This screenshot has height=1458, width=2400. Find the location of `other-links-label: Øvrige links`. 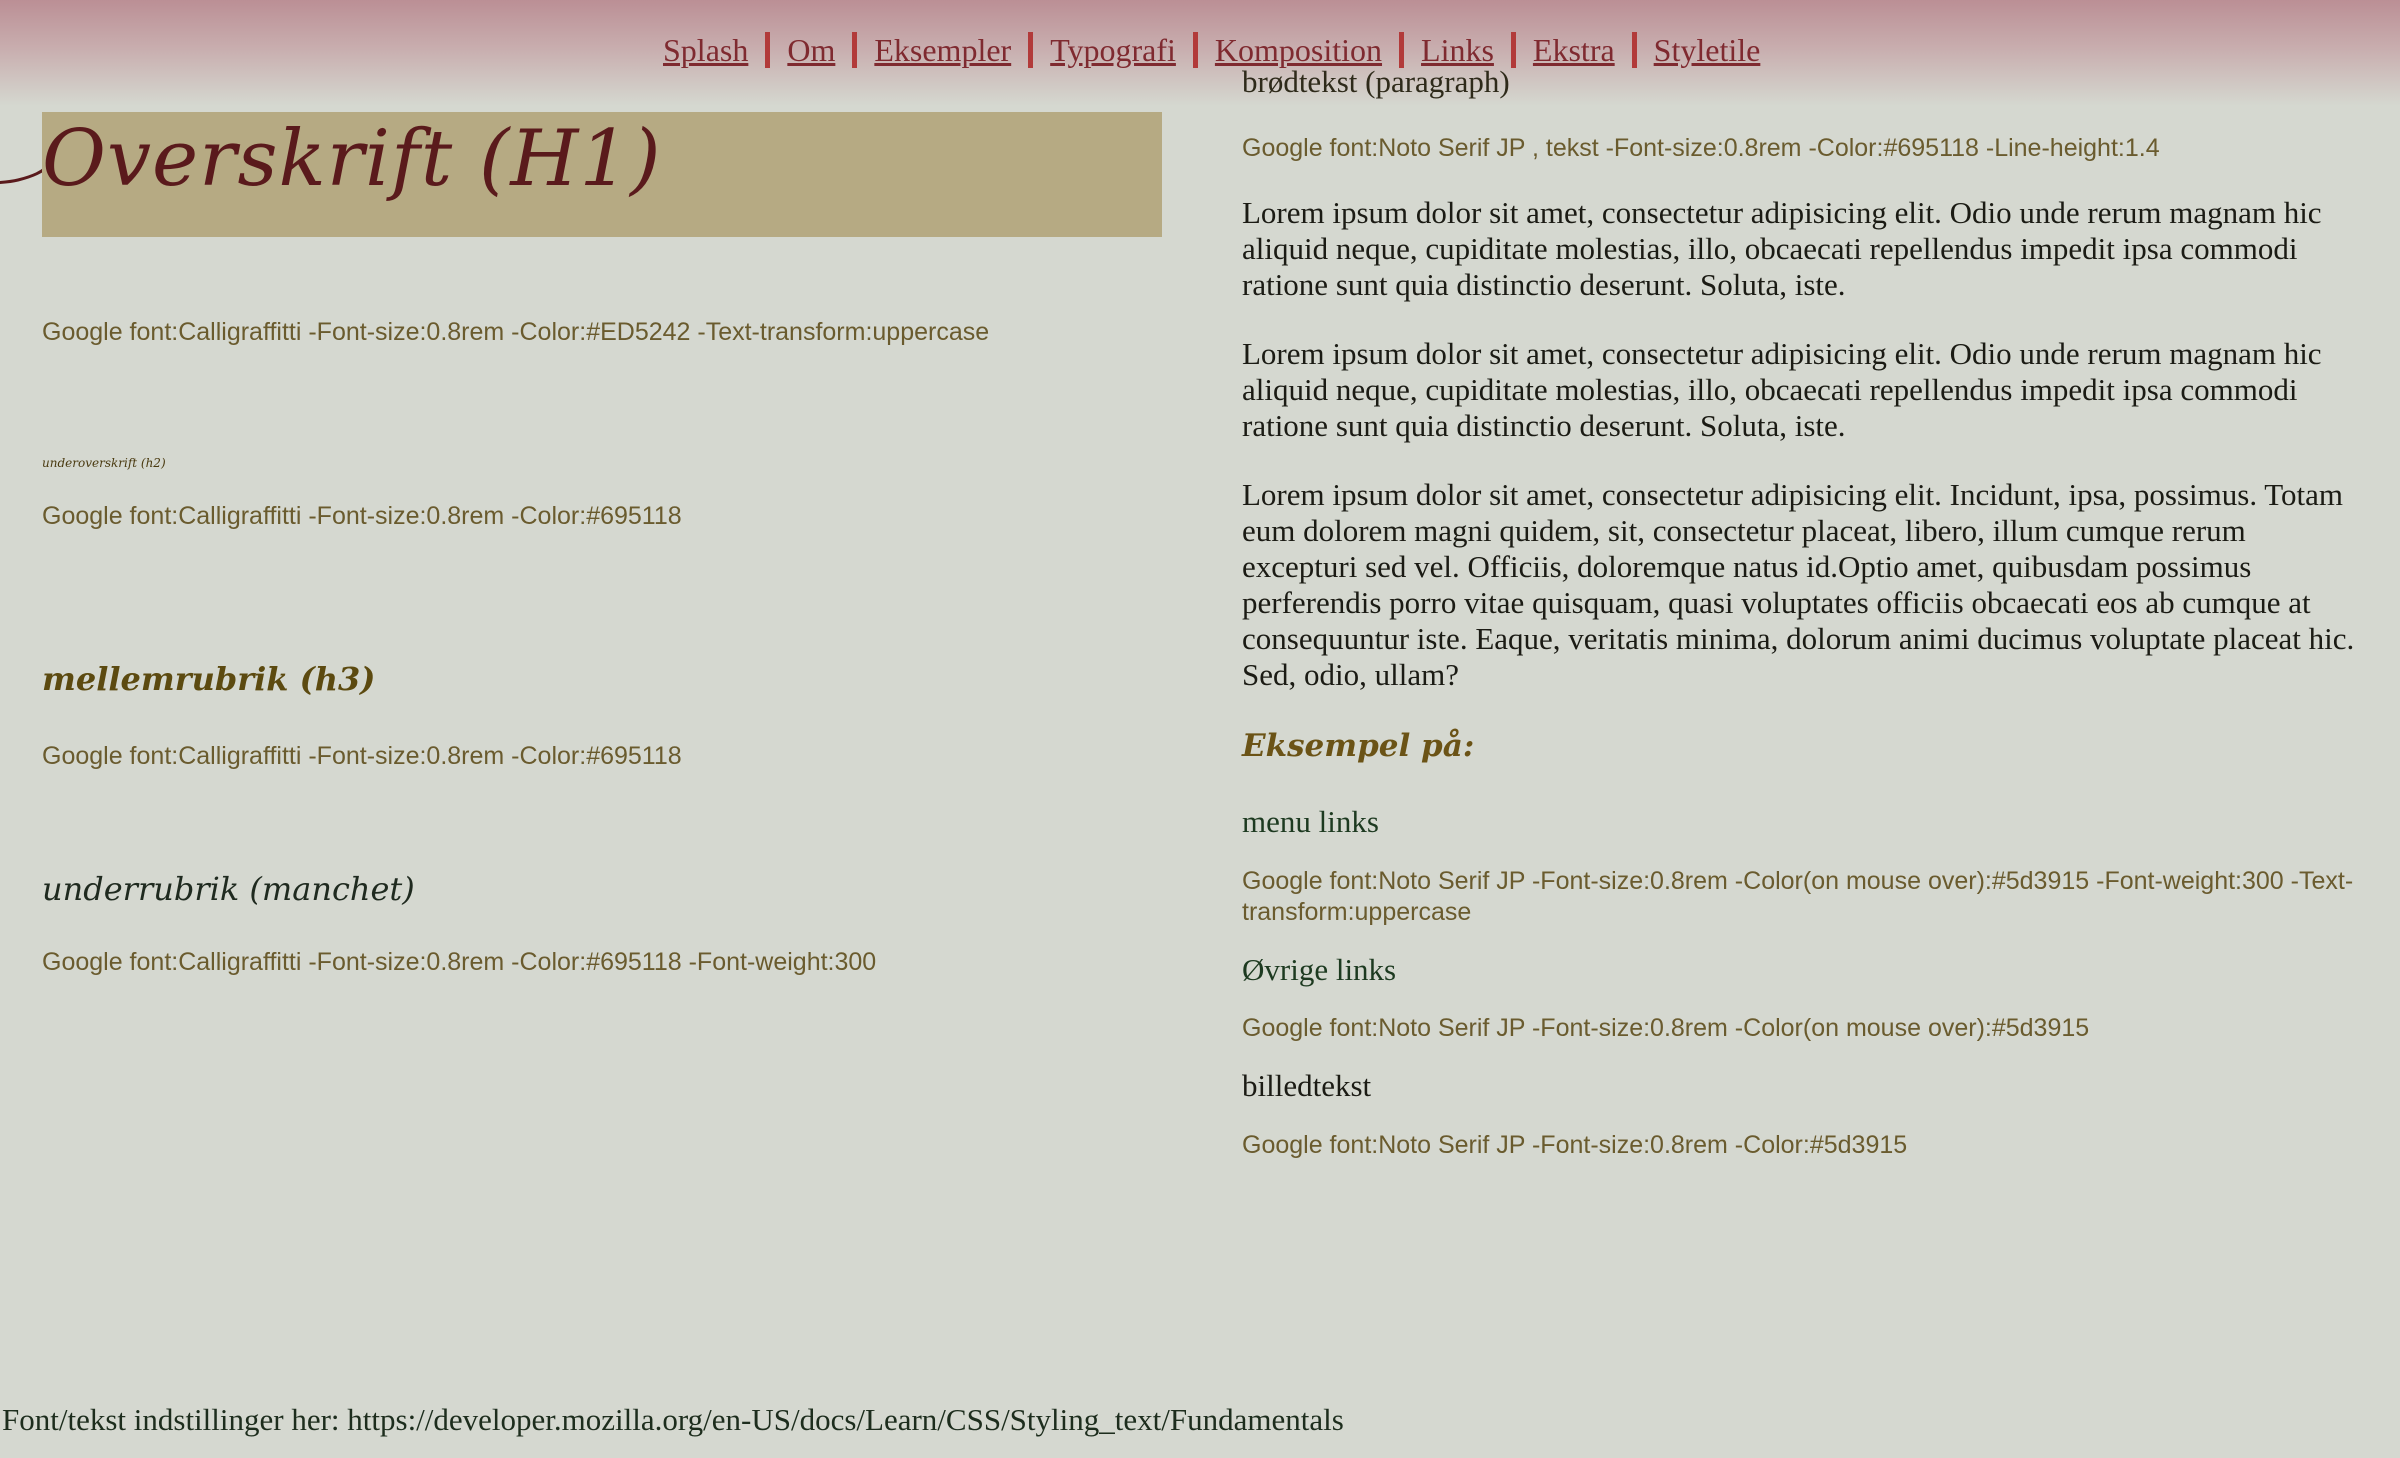

other-links-label: Øvrige links is located at coordinates (1319, 969).